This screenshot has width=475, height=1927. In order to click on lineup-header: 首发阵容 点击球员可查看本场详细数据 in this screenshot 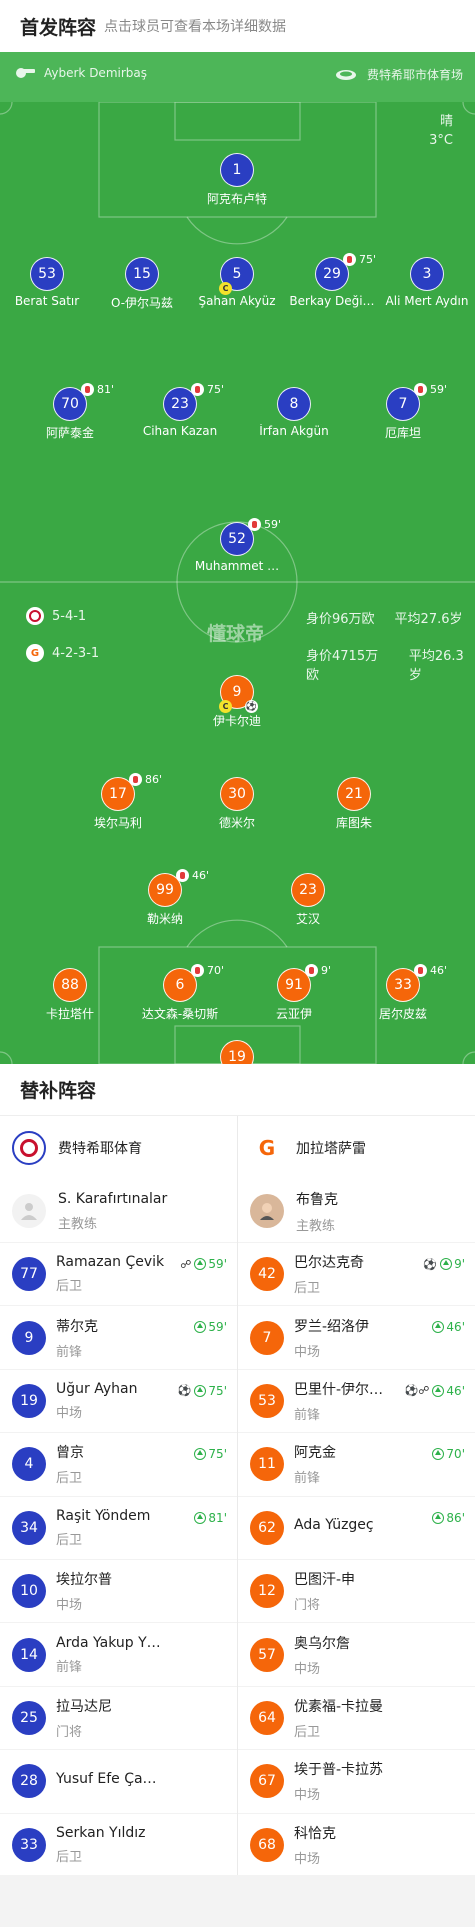, I will do `click(237, 26)`.